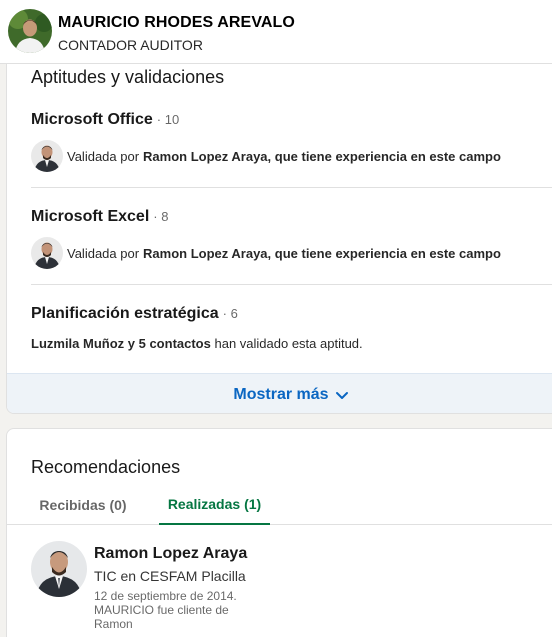  Describe the element at coordinates (30, 31) in the screenshot. I see `profile-avatar` at that location.